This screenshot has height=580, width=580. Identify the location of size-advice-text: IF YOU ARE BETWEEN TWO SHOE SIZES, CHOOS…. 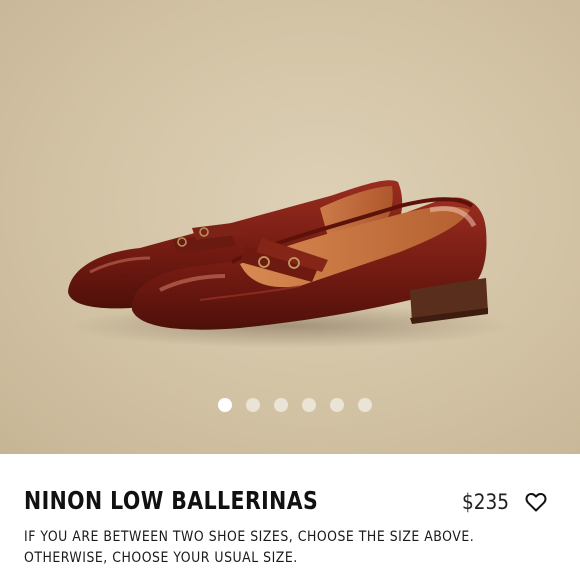
(249, 547).